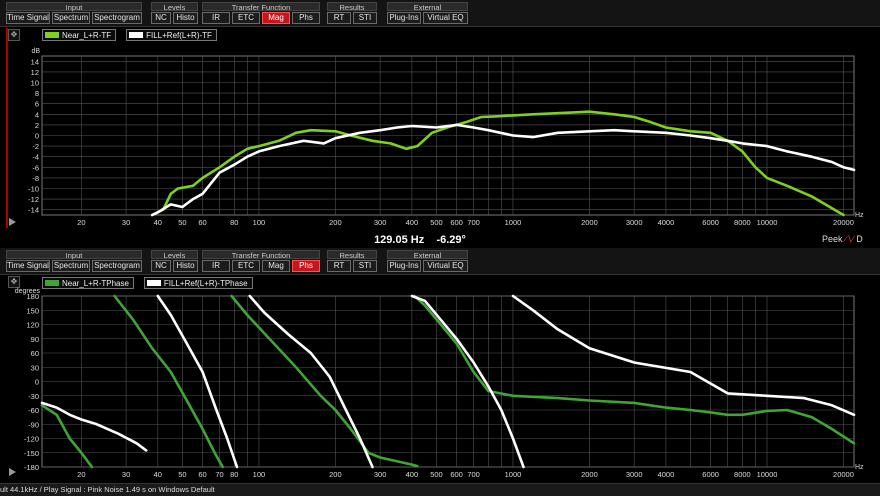 The image size is (880, 496). Describe the element at coordinates (35, 178) in the screenshot. I see `y-tick-label: -8` at that location.